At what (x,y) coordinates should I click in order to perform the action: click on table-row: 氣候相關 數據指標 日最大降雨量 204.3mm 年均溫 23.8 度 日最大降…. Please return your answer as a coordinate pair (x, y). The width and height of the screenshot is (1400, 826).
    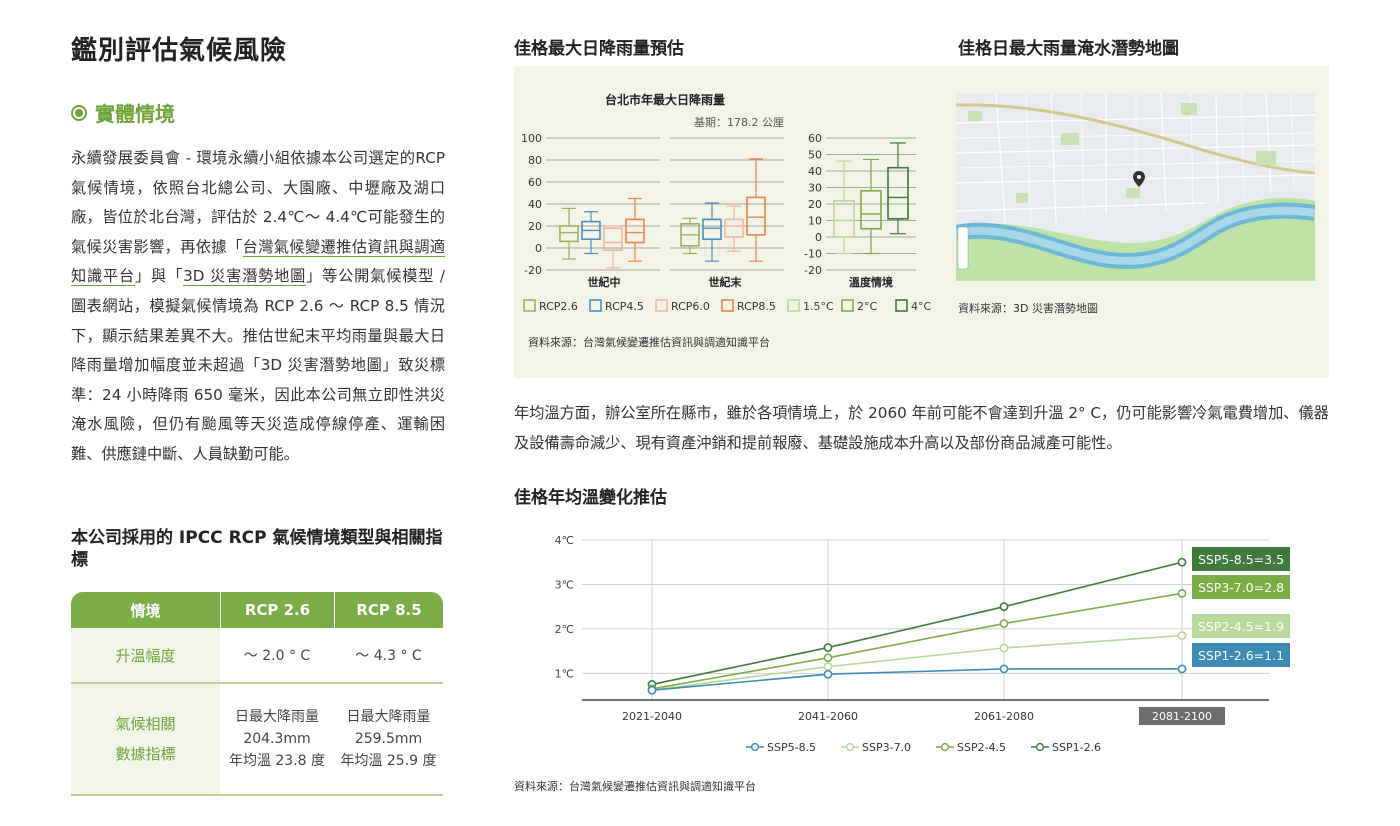
    Looking at the image, I should click on (257, 740).